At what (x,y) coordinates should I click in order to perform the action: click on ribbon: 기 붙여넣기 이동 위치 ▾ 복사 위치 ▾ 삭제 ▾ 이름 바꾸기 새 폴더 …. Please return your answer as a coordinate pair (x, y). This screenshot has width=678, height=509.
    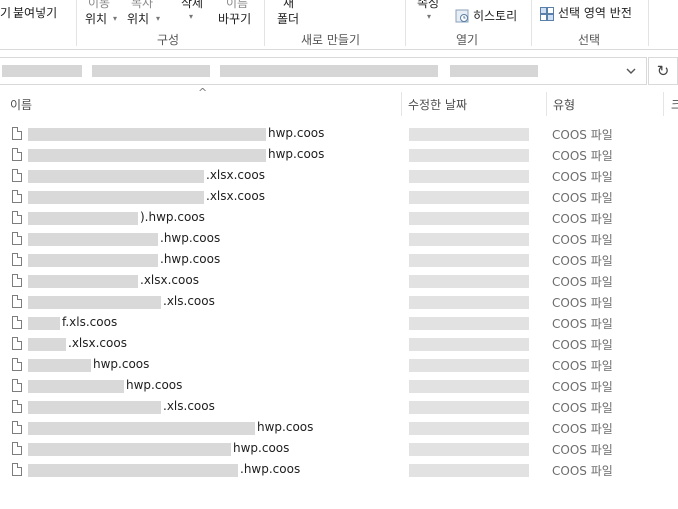
    Looking at the image, I should click on (339, 25).